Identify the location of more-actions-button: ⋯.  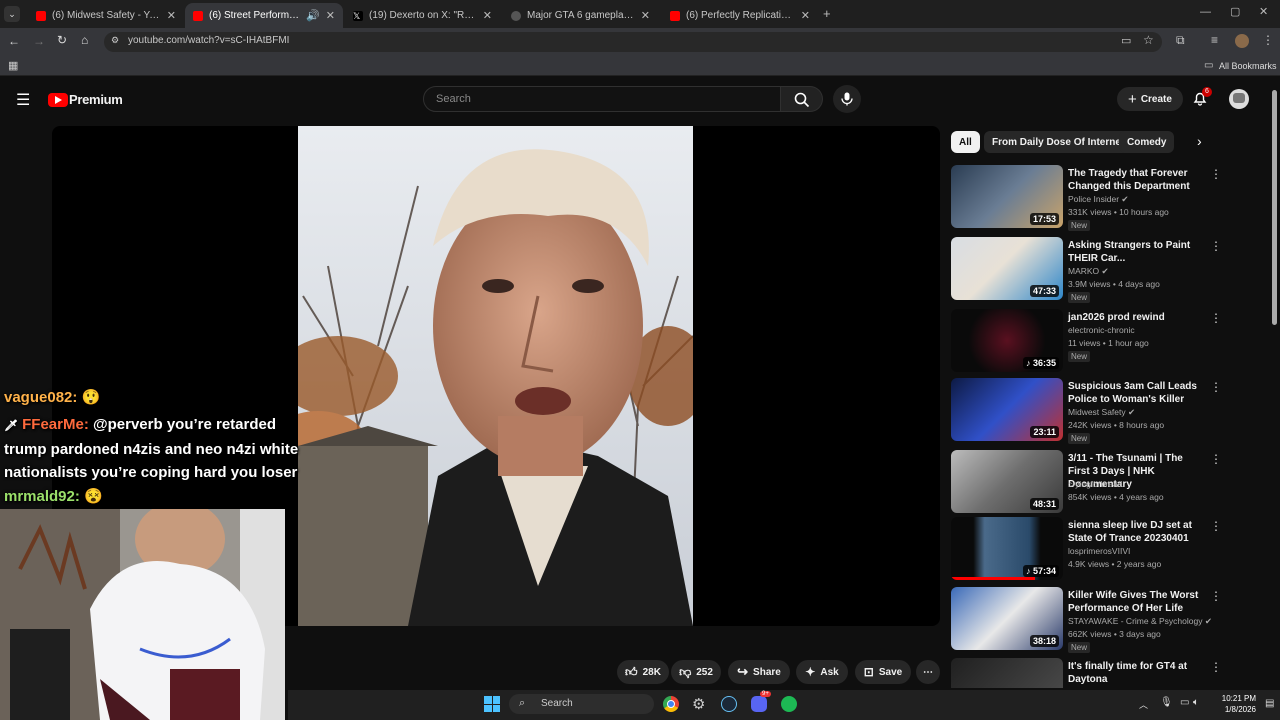
(928, 672).